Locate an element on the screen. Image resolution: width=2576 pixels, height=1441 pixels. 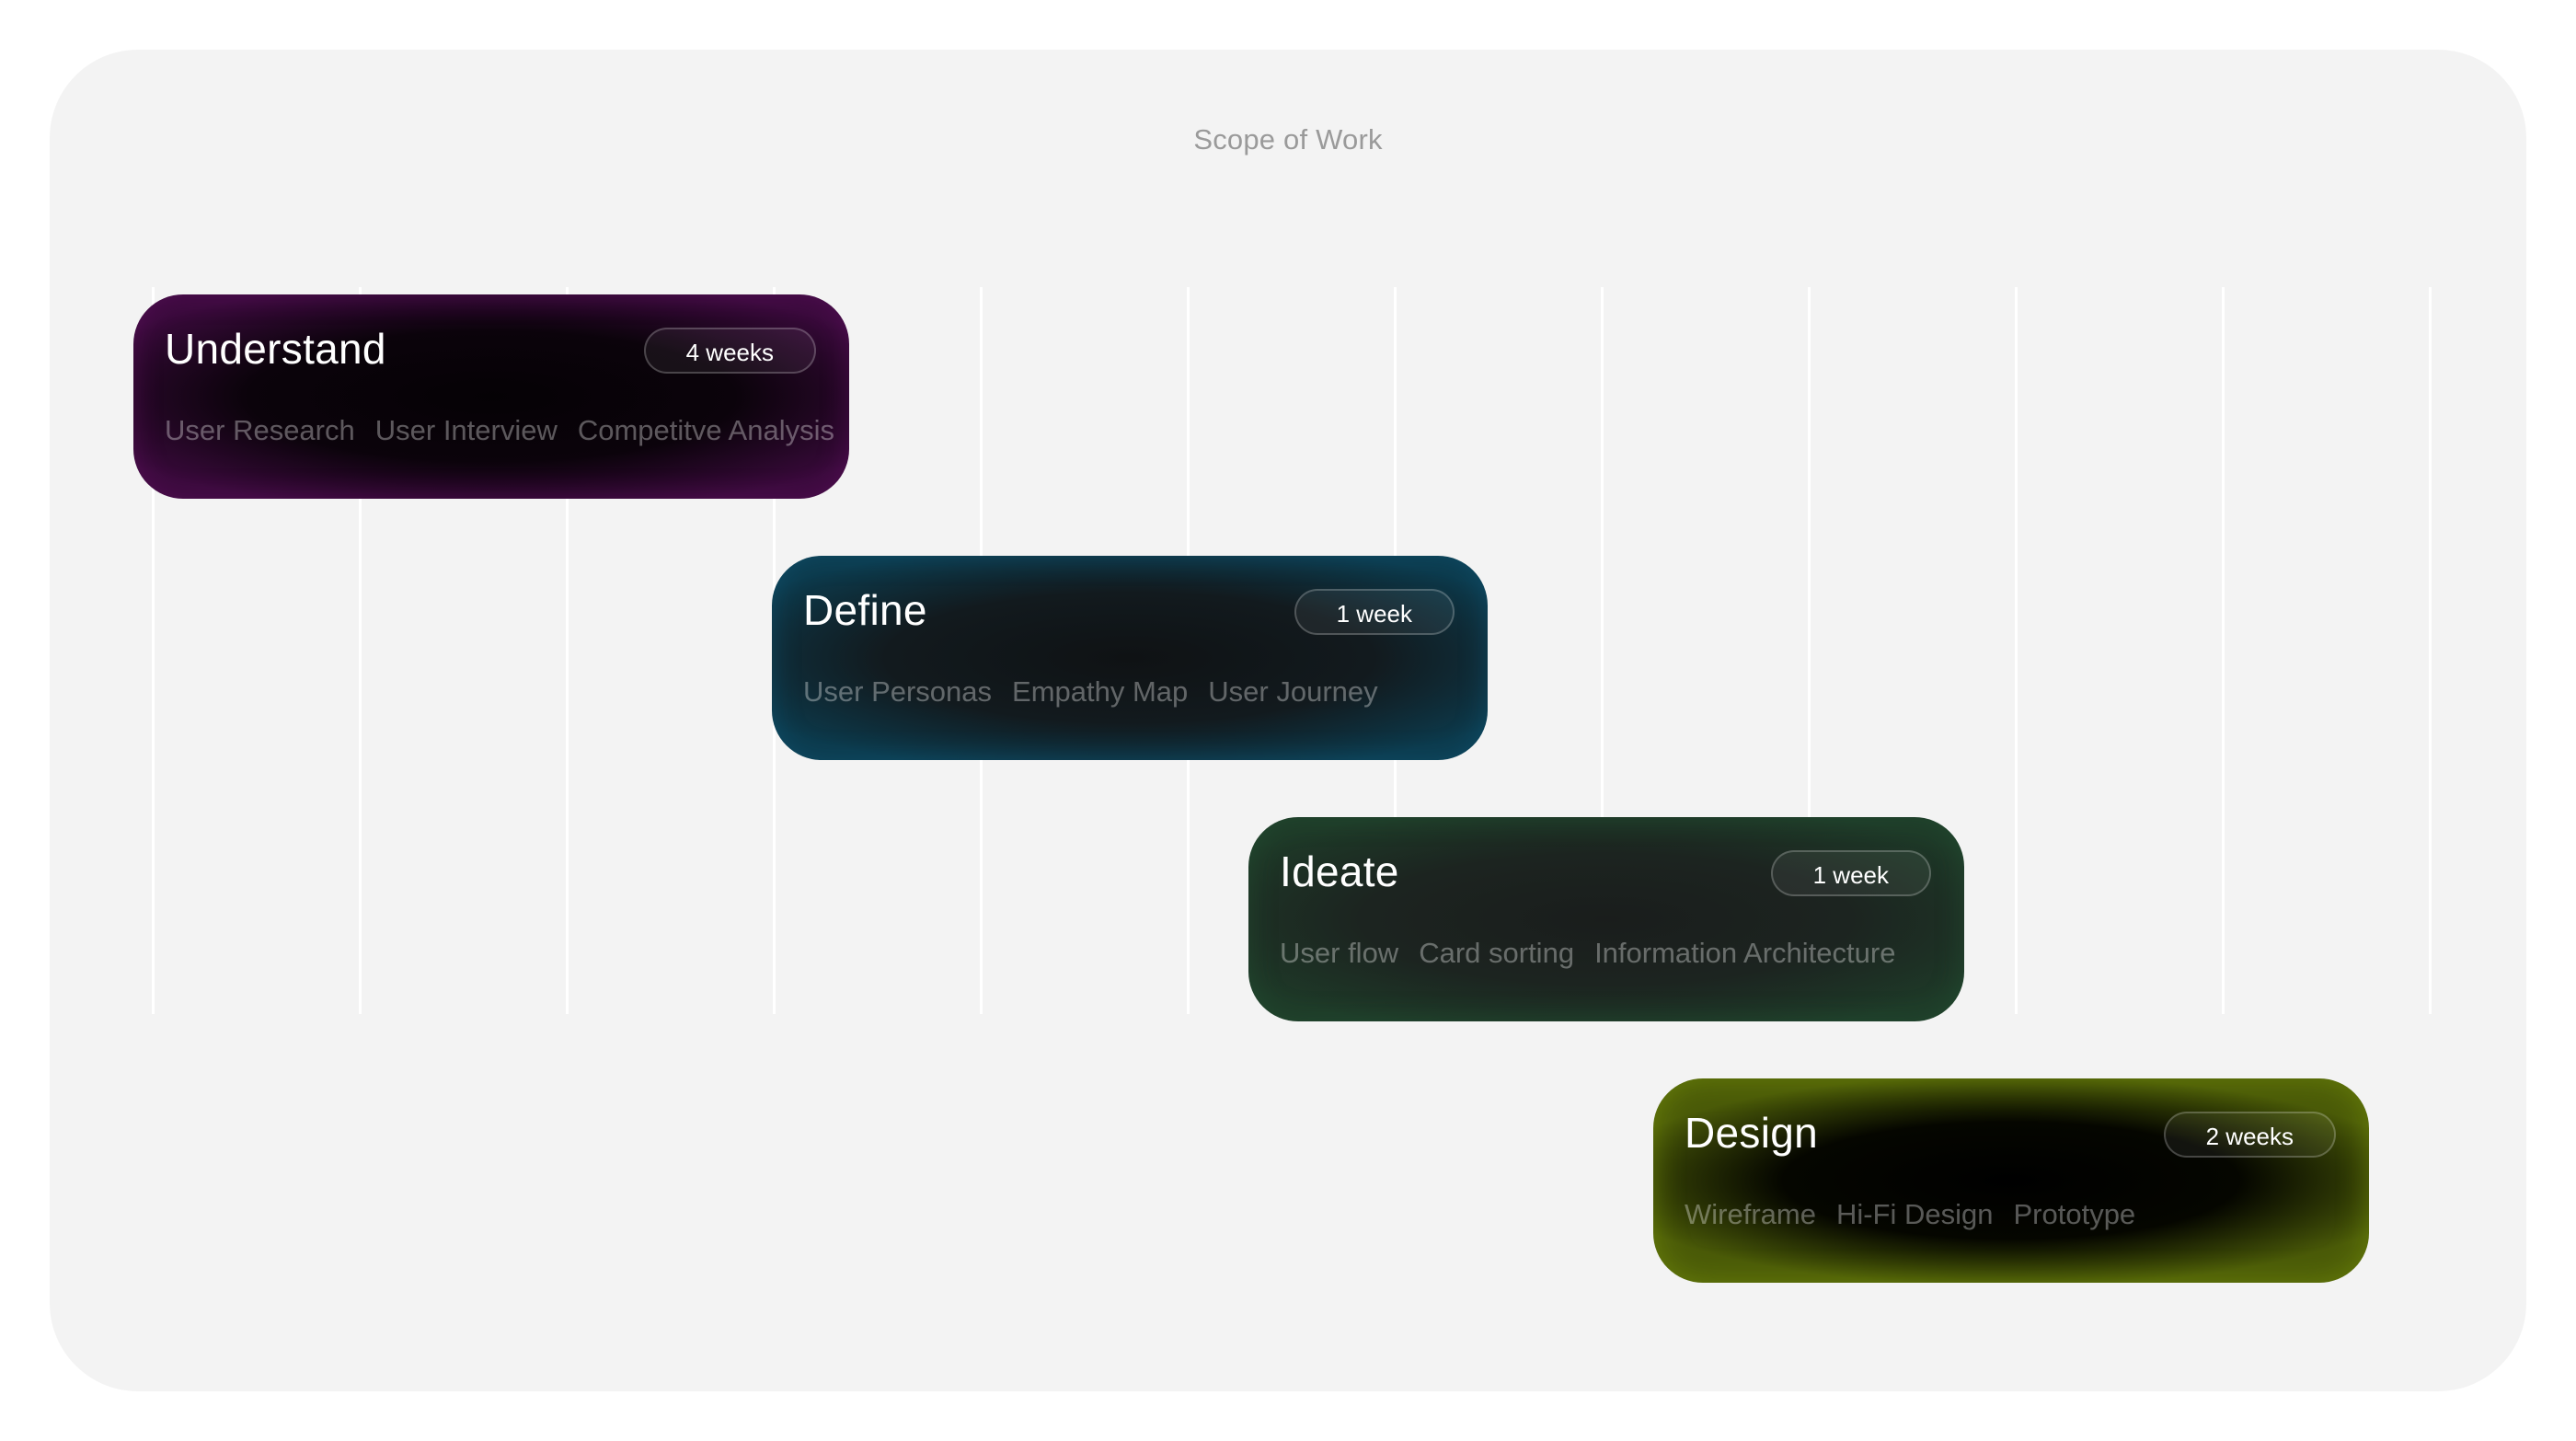
phase-tag: Competitve Analysis is located at coordinates (705, 430).